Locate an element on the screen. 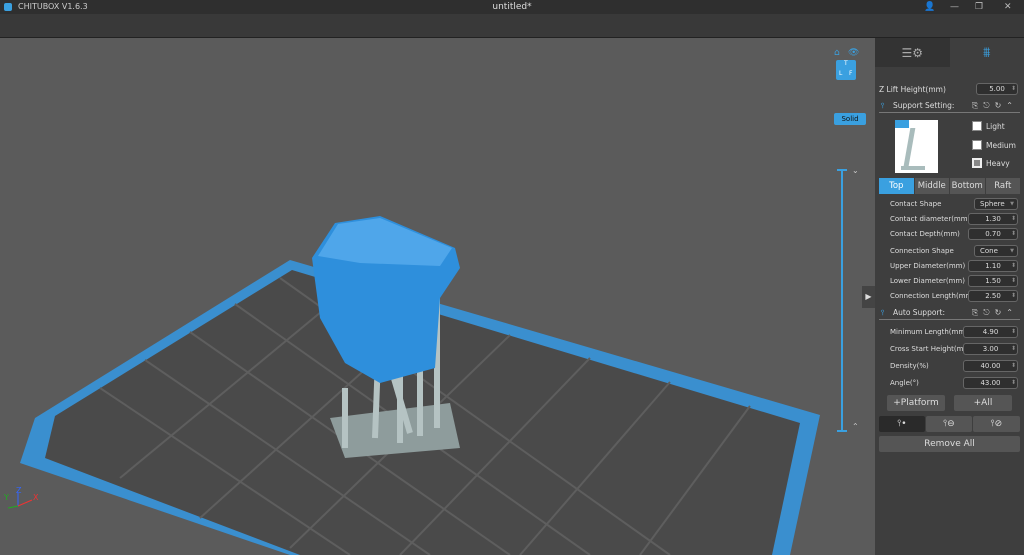 The image size is (1024, 555). preset-medium-label: Medium is located at coordinates (1001, 145).